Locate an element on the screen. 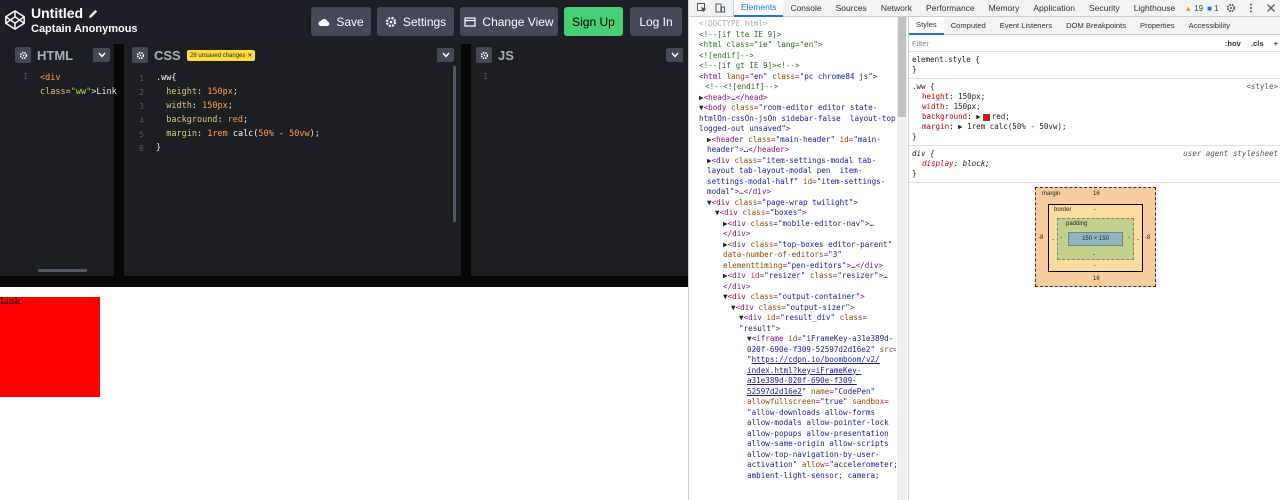 The width and height of the screenshot is (1280, 500). new-style-rule-button: + is located at coordinates (1276, 43).